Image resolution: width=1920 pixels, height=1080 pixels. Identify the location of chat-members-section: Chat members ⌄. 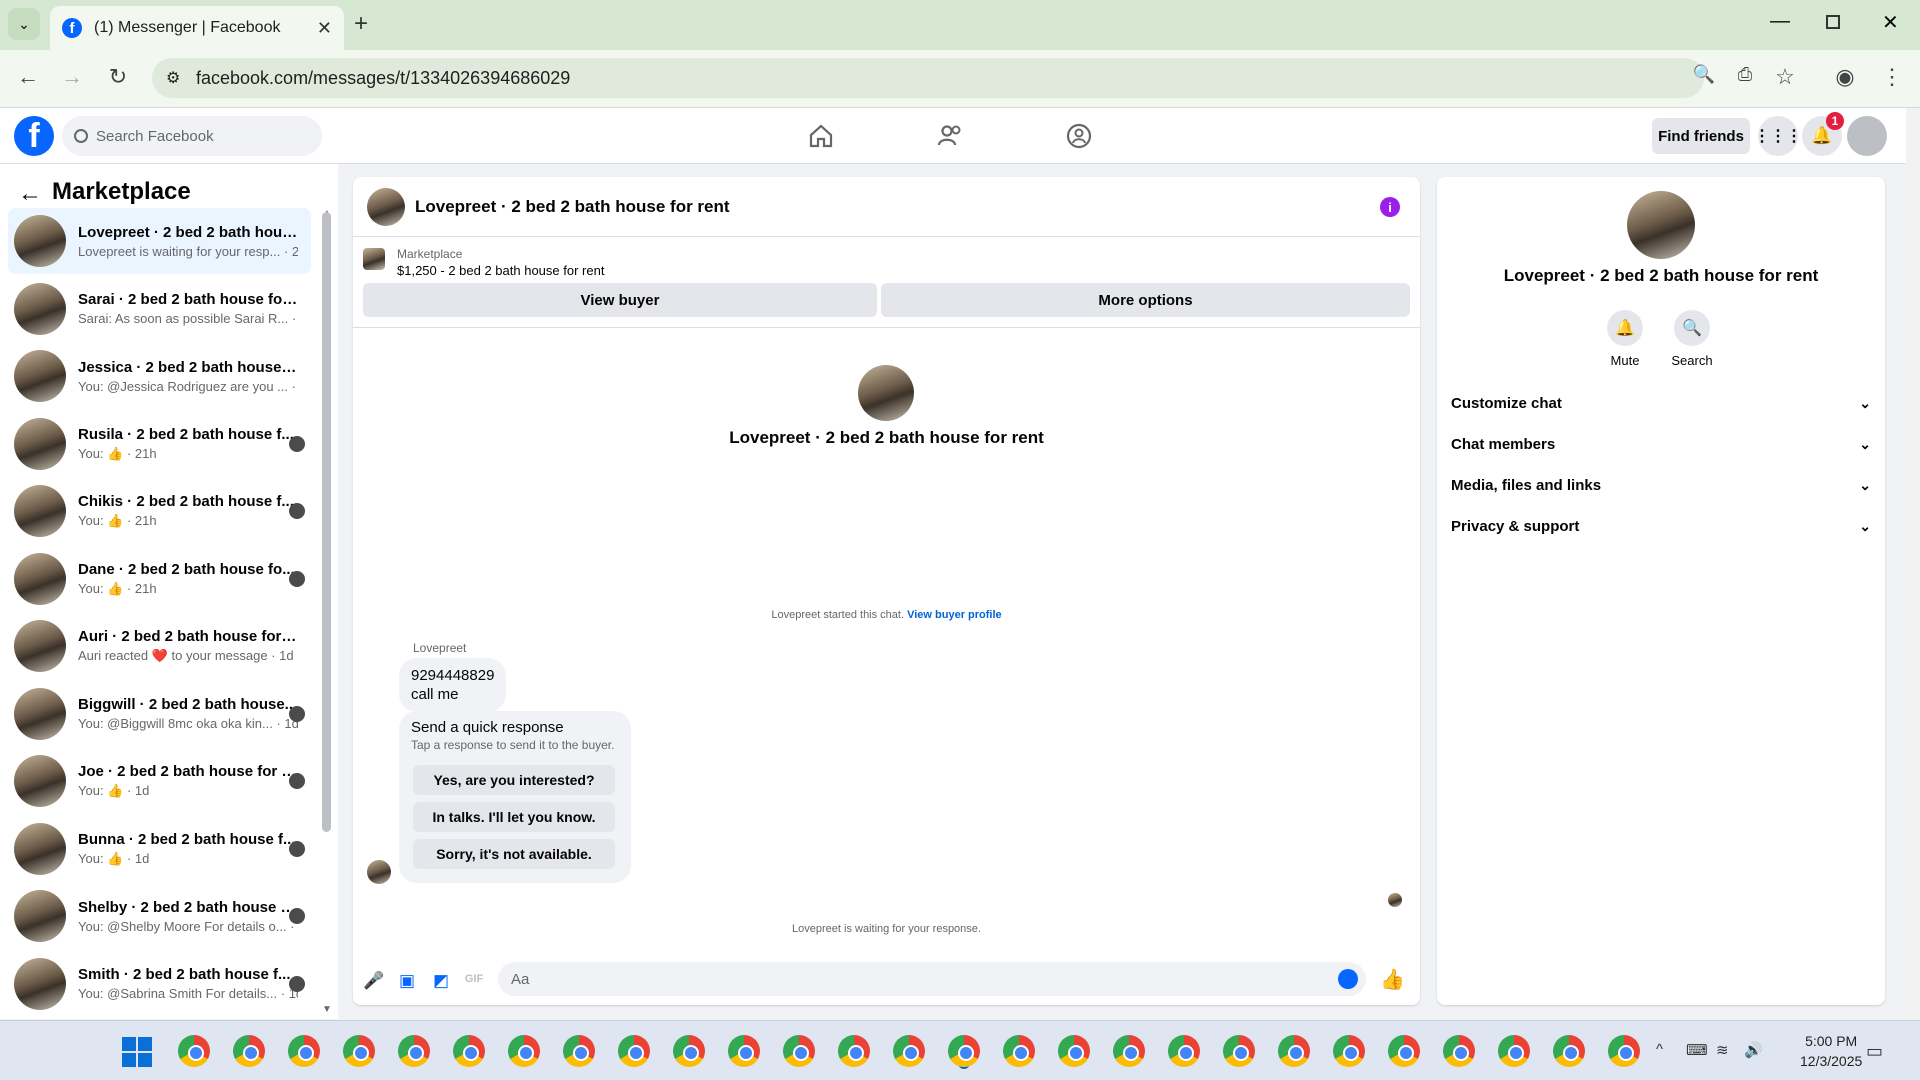
(1661, 444).